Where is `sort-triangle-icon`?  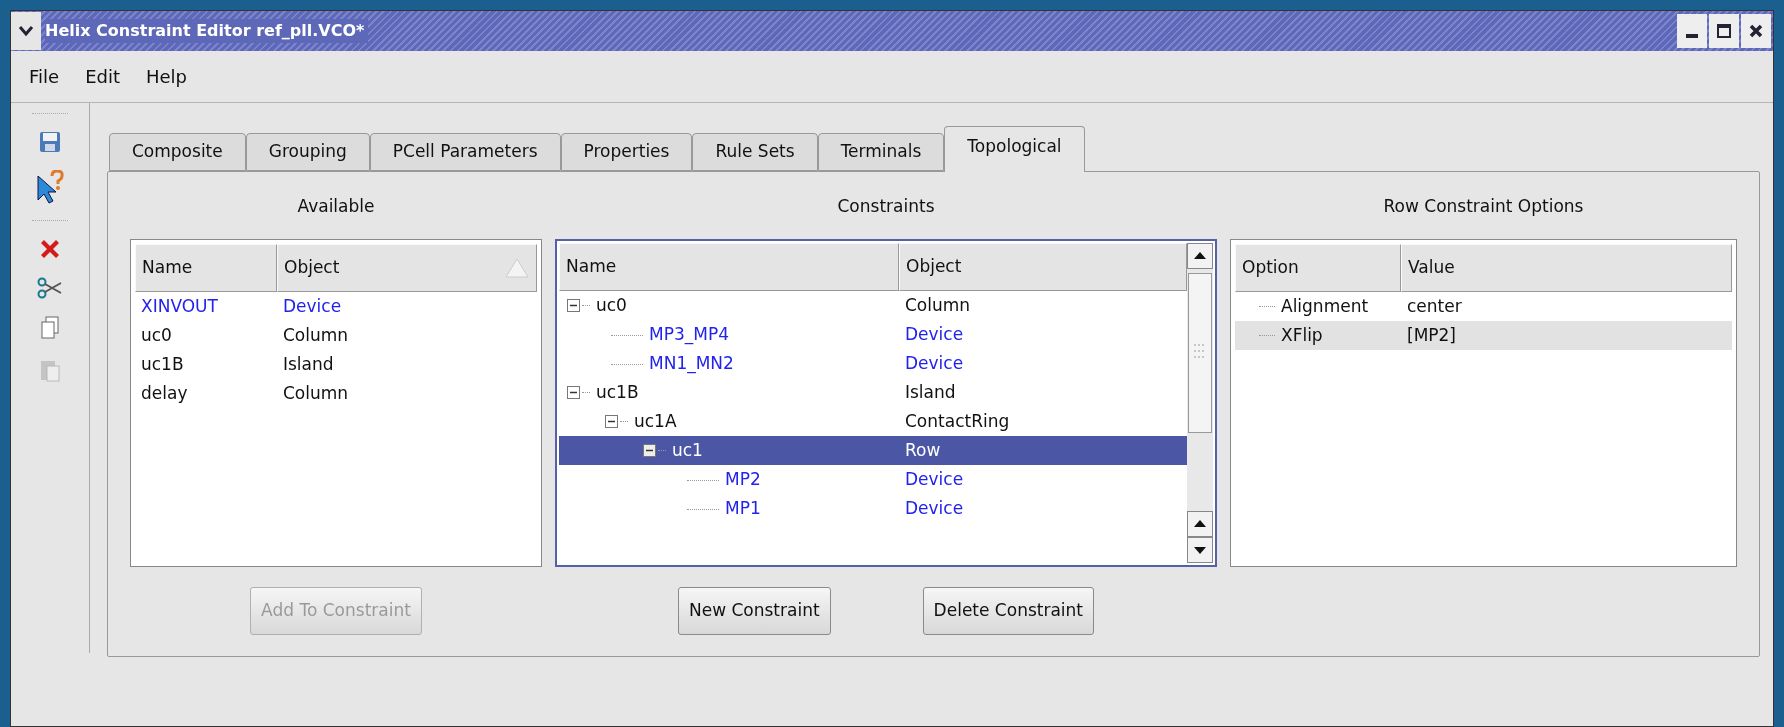 sort-triangle-icon is located at coordinates (517, 268).